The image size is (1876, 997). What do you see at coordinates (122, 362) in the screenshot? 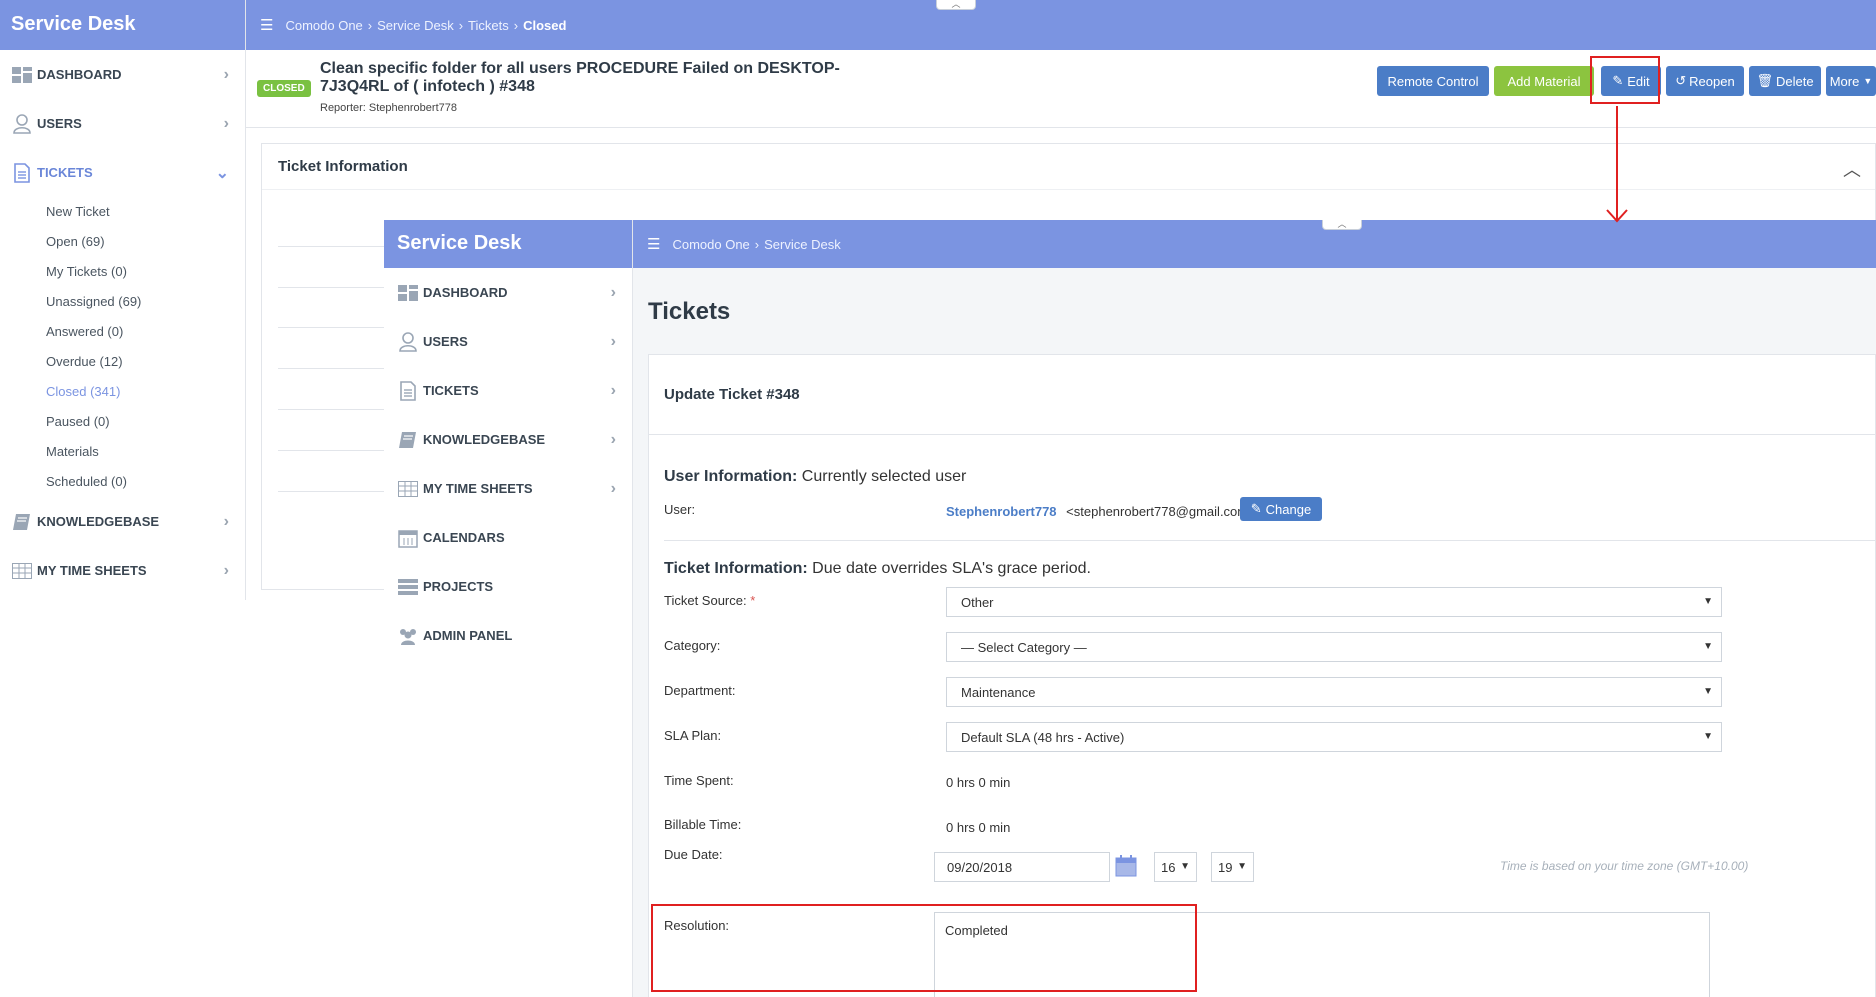
I see `submenu-overdue: Overdue (12)` at bounding box center [122, 362].